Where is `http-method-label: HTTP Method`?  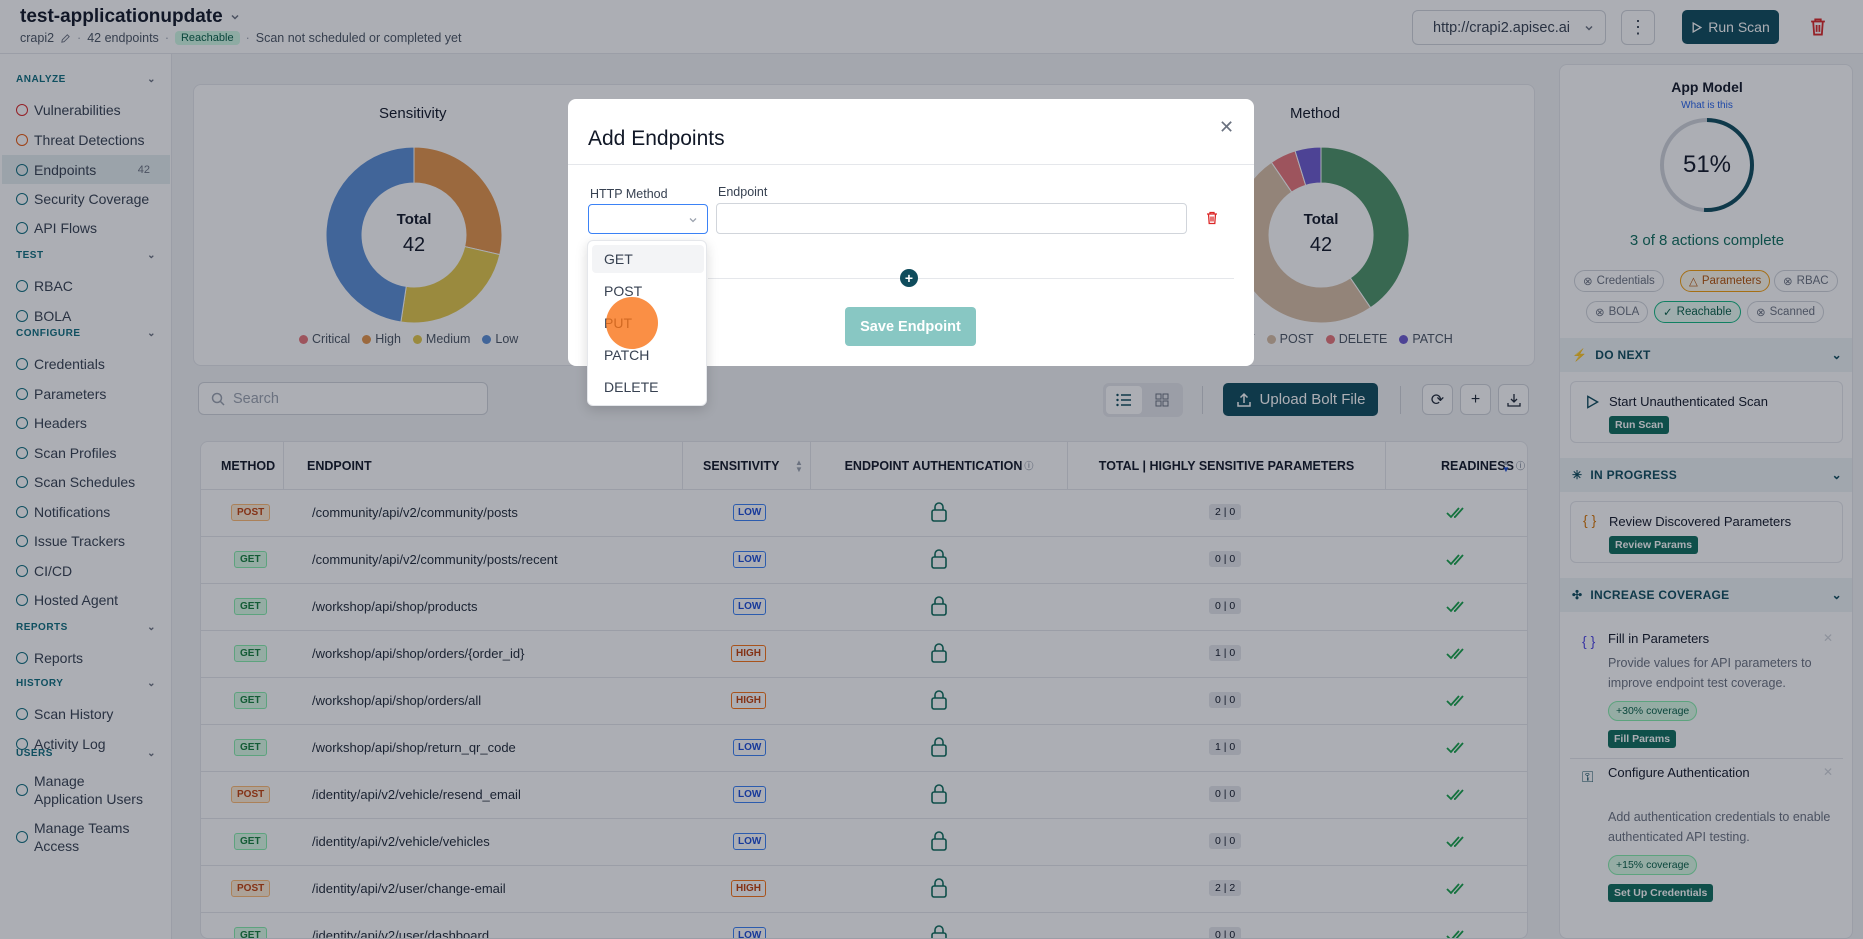
http-method-label: HTTP Method is located at coordinates (629, 194).